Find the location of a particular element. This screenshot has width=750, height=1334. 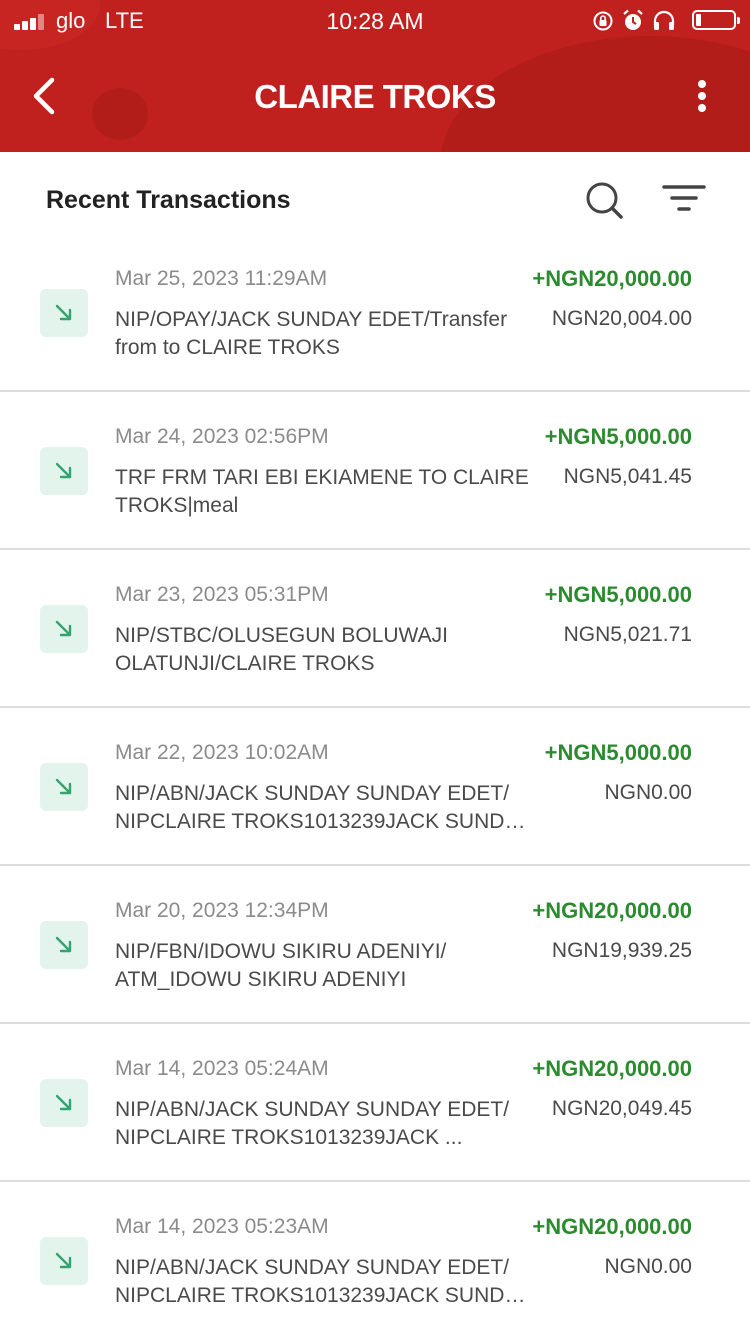

status-bar: glo LTE 10:28 AM is located at coordinates (375, 20).